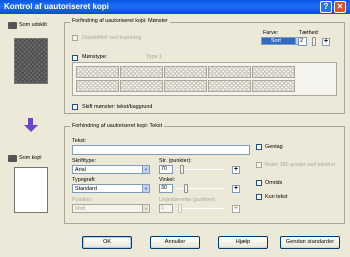  Describe the element at coordinates (259, 165) in the screenshot. I see `rotate-checkbox` at that location.